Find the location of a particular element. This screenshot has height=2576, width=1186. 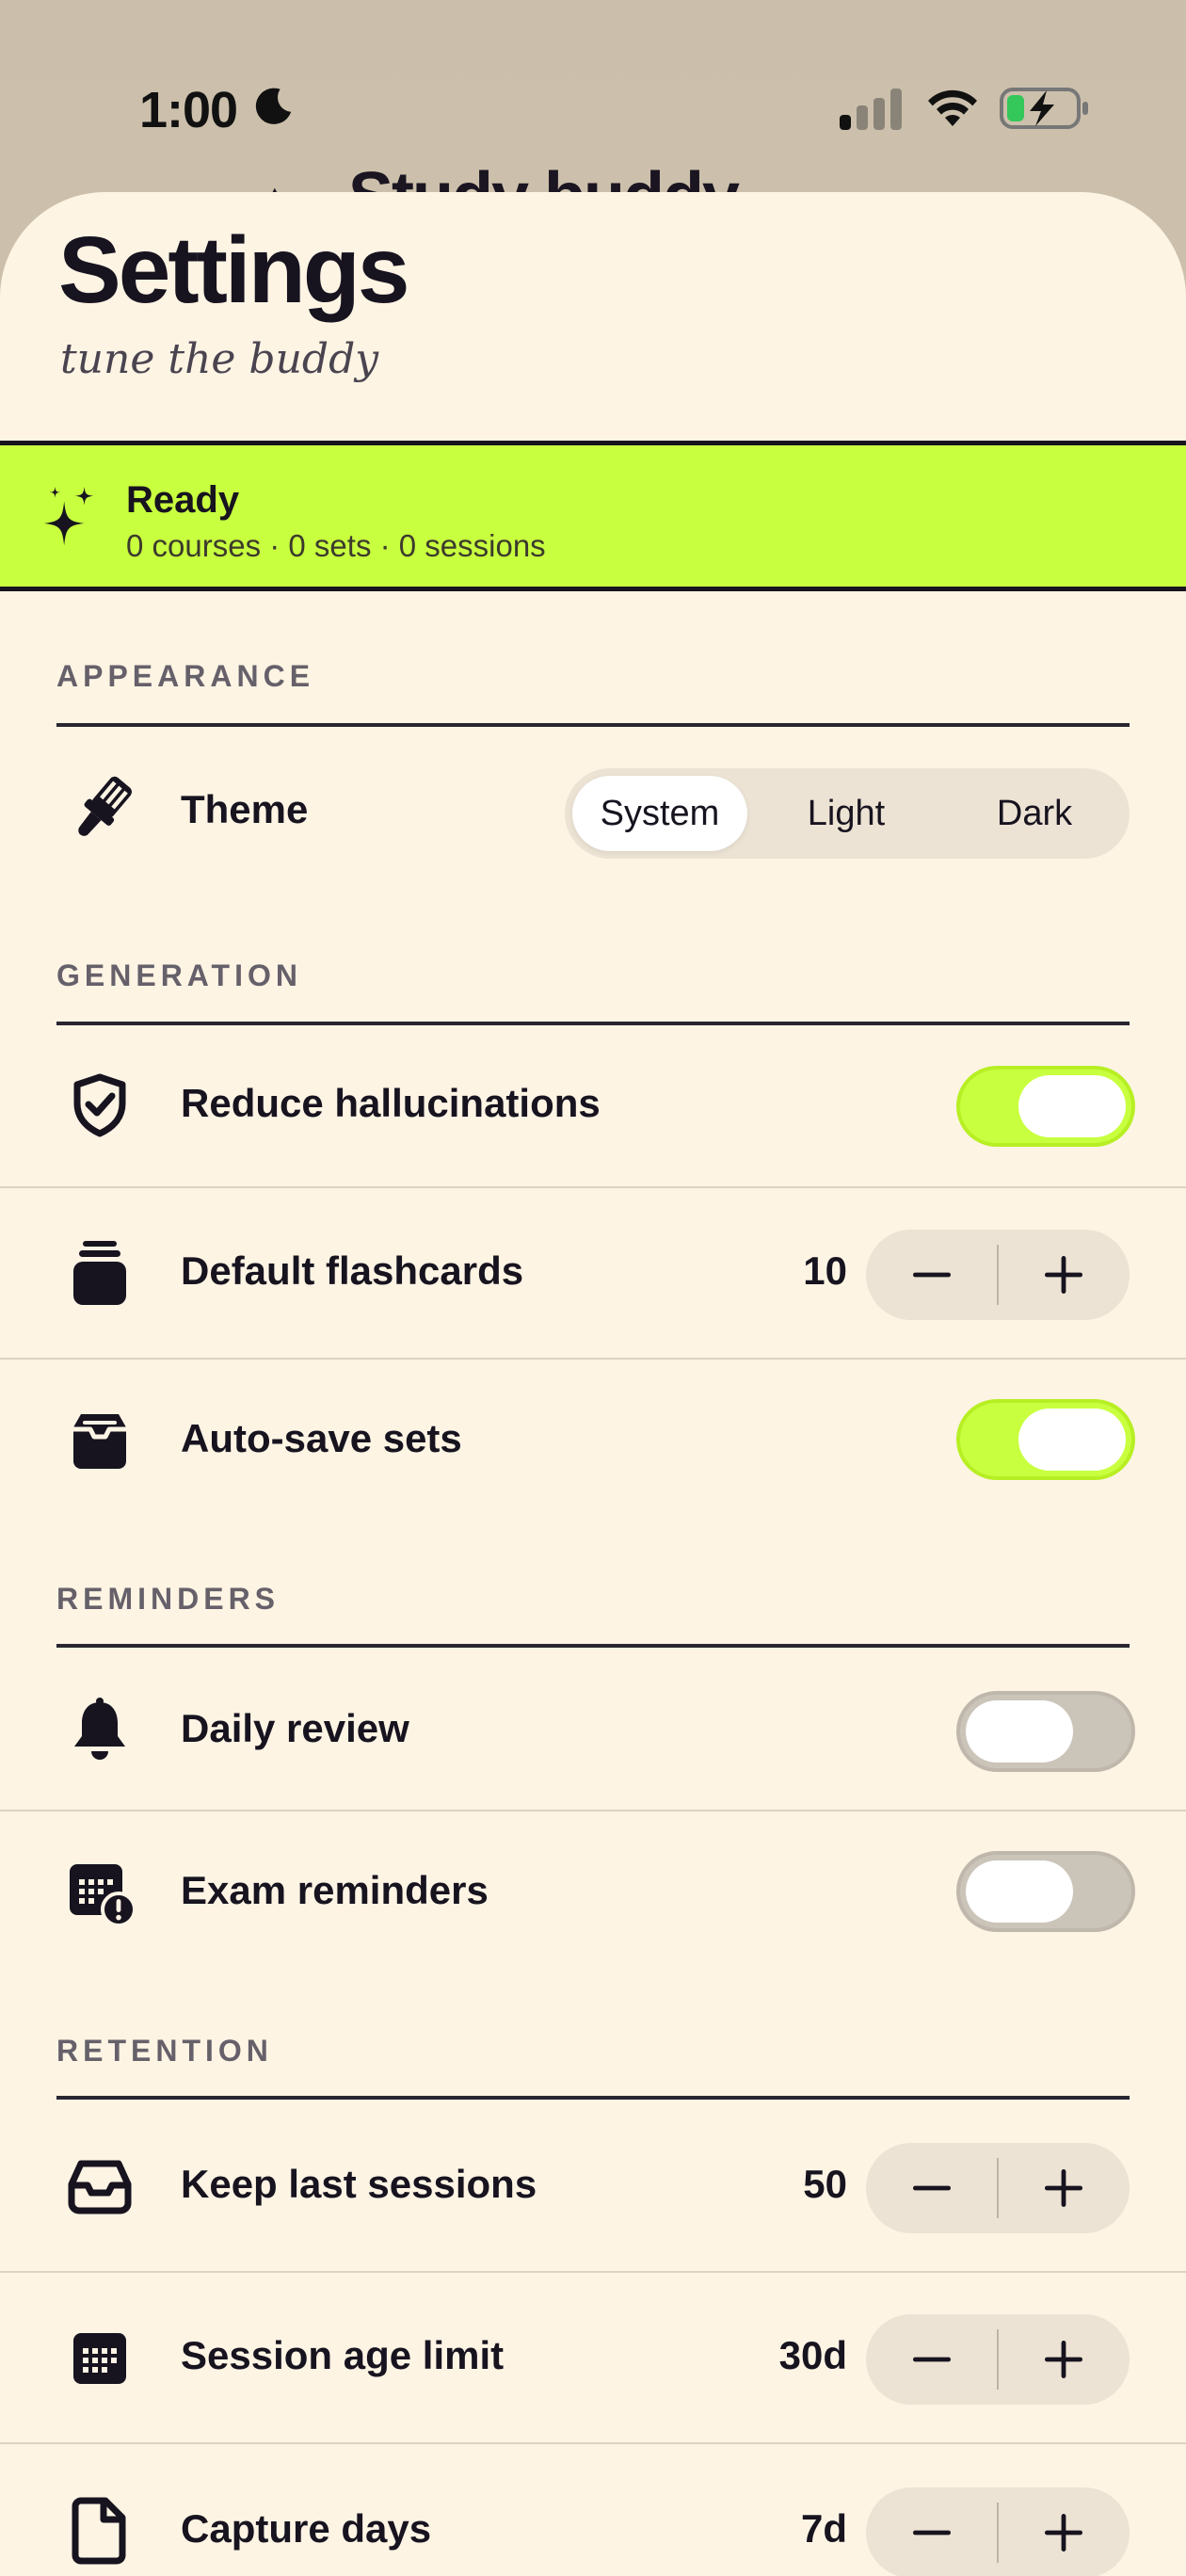

moon-icon is located at coordinates (273, 106).